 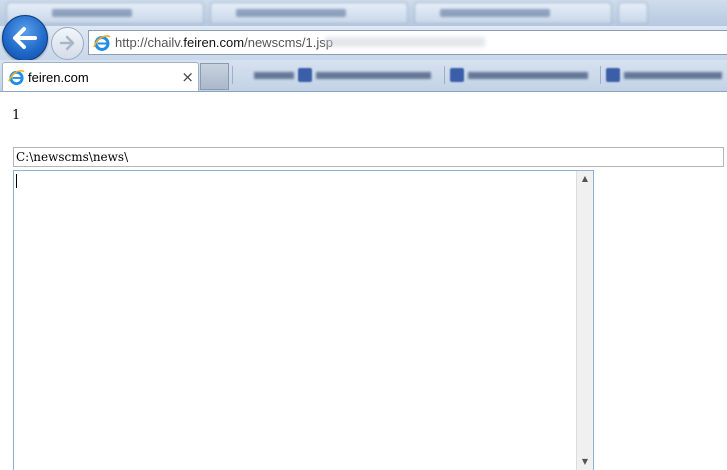 I want to click on address-bar: http://chailv.feiren.com/newscms/1.jsp, so click(x=407, y=42).